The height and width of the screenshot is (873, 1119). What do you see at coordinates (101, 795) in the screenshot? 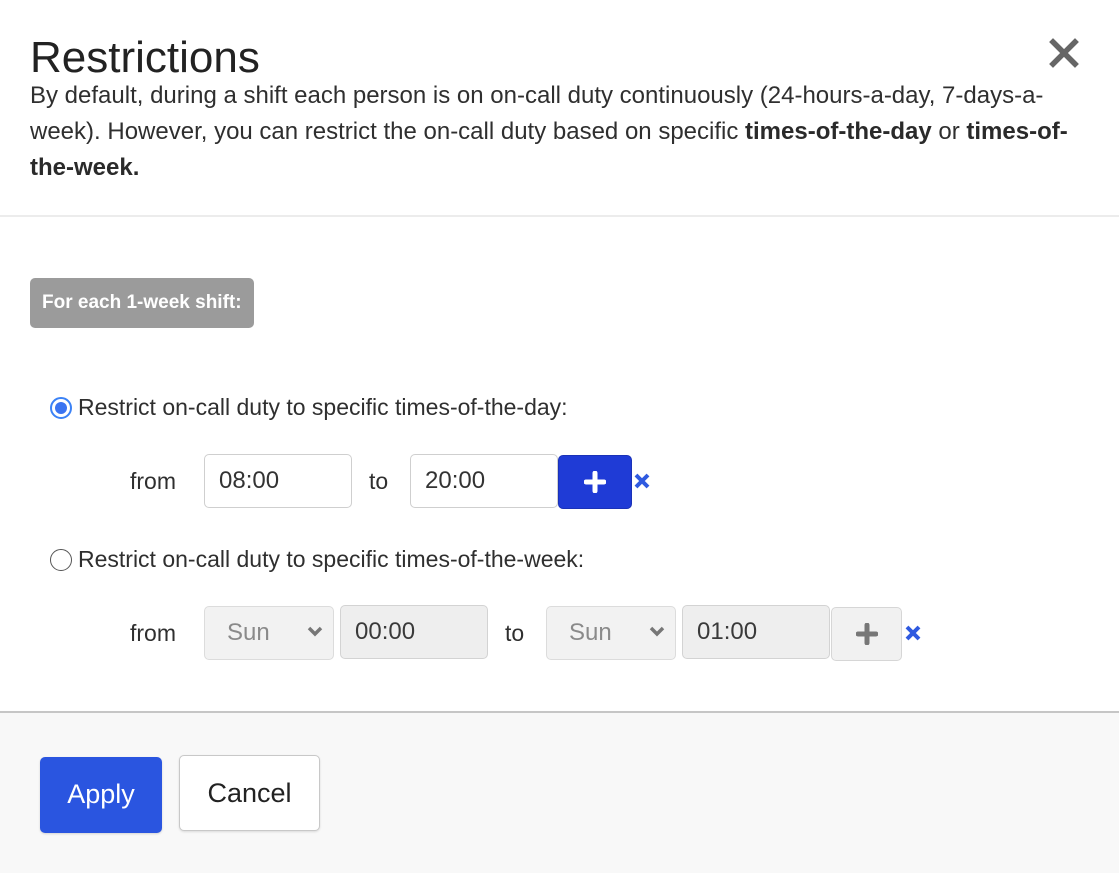
I see `apply-button: Apply` at bounding box center [101, 795].